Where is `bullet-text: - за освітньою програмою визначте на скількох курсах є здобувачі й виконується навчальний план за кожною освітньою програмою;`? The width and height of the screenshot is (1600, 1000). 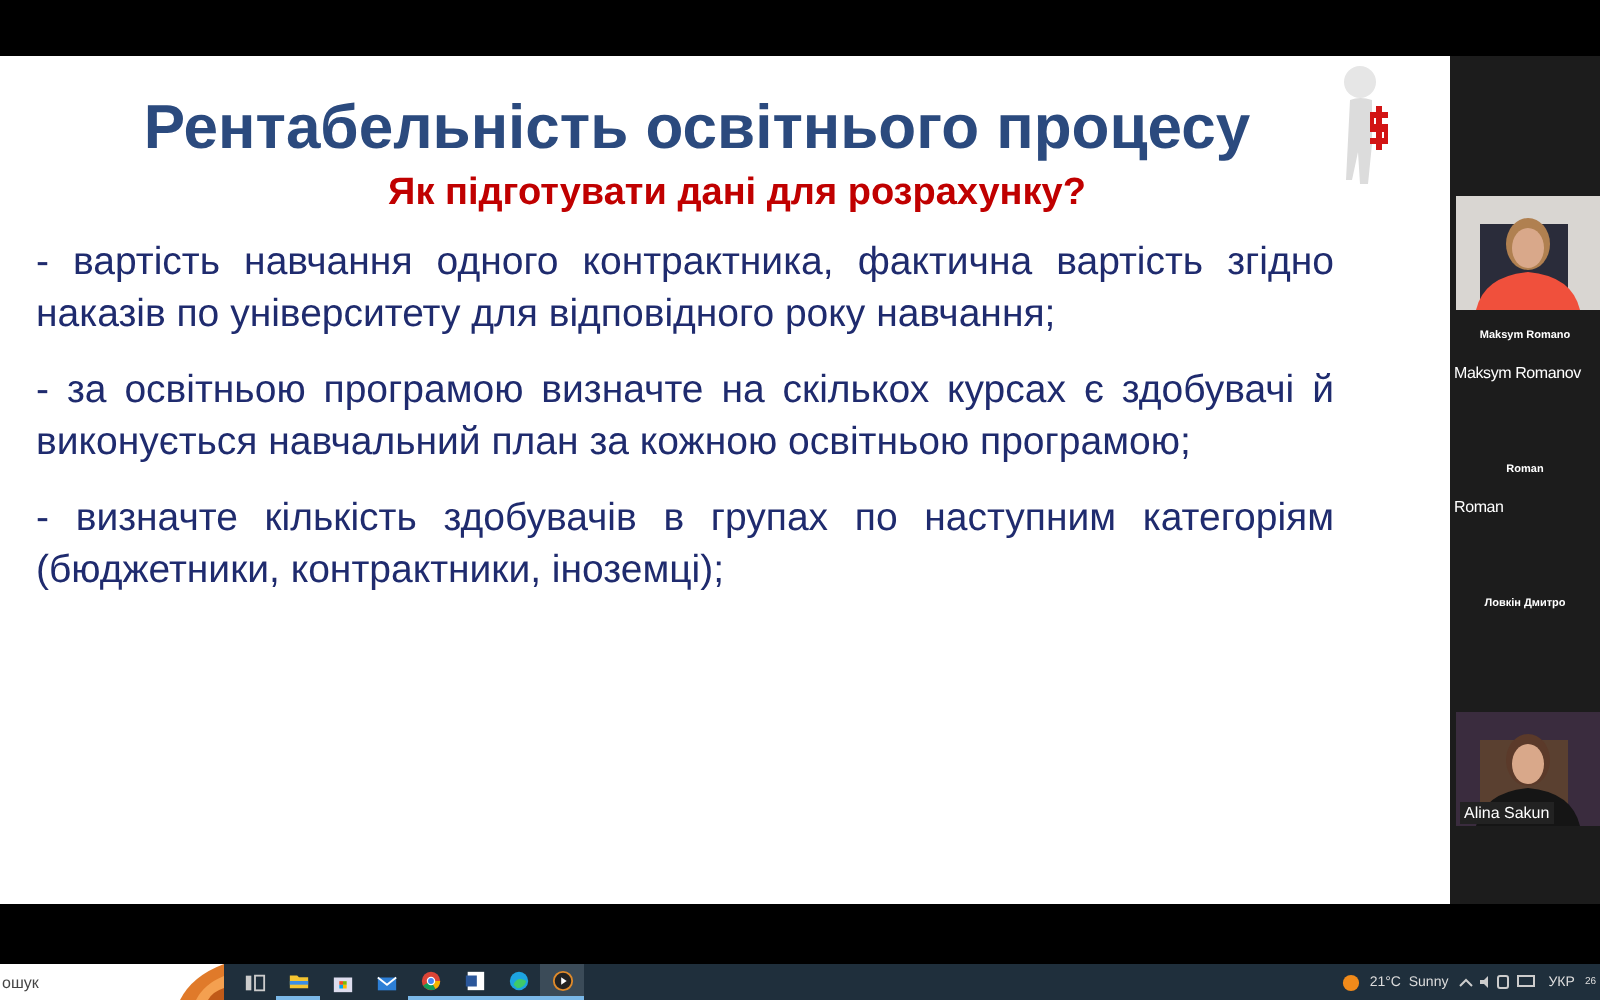
bullet-text: - за освітньою програмою визначте на скількох курсах є здобувачі й виконується навчальний план за кожною освітньою програмою; is located at coordinates (685, 417).